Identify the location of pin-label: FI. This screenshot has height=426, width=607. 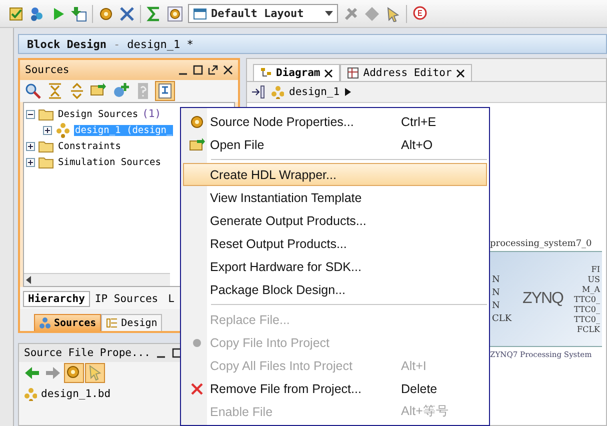
(595, 269).